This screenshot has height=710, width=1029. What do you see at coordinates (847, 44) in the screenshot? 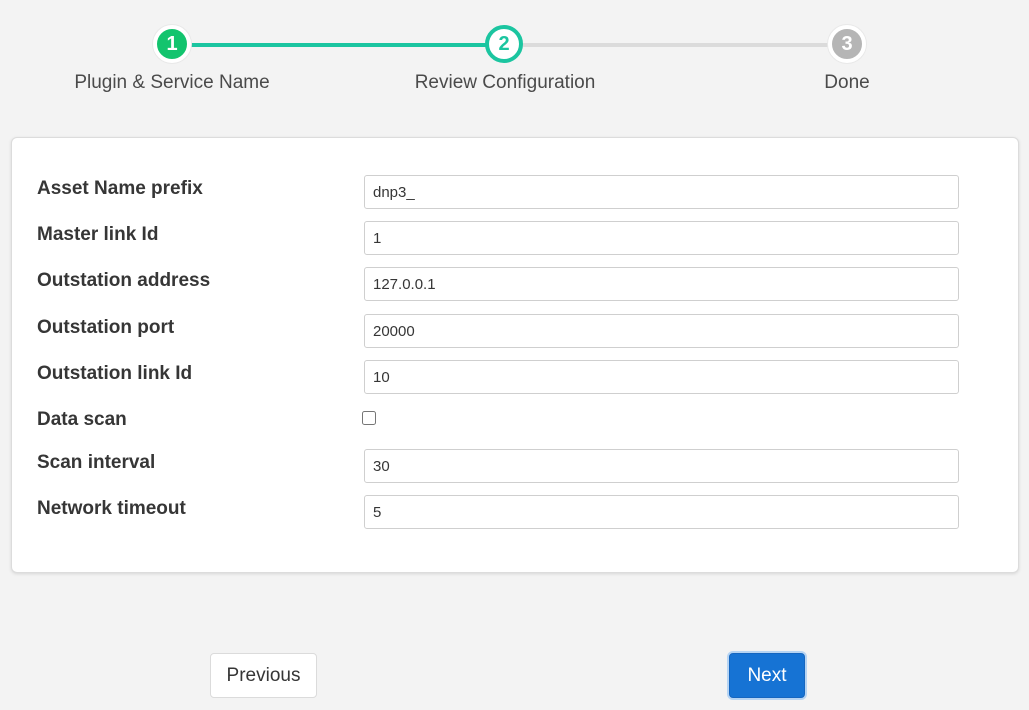
I see `step-3-indicator: 3` at bounding box center [847, 44].